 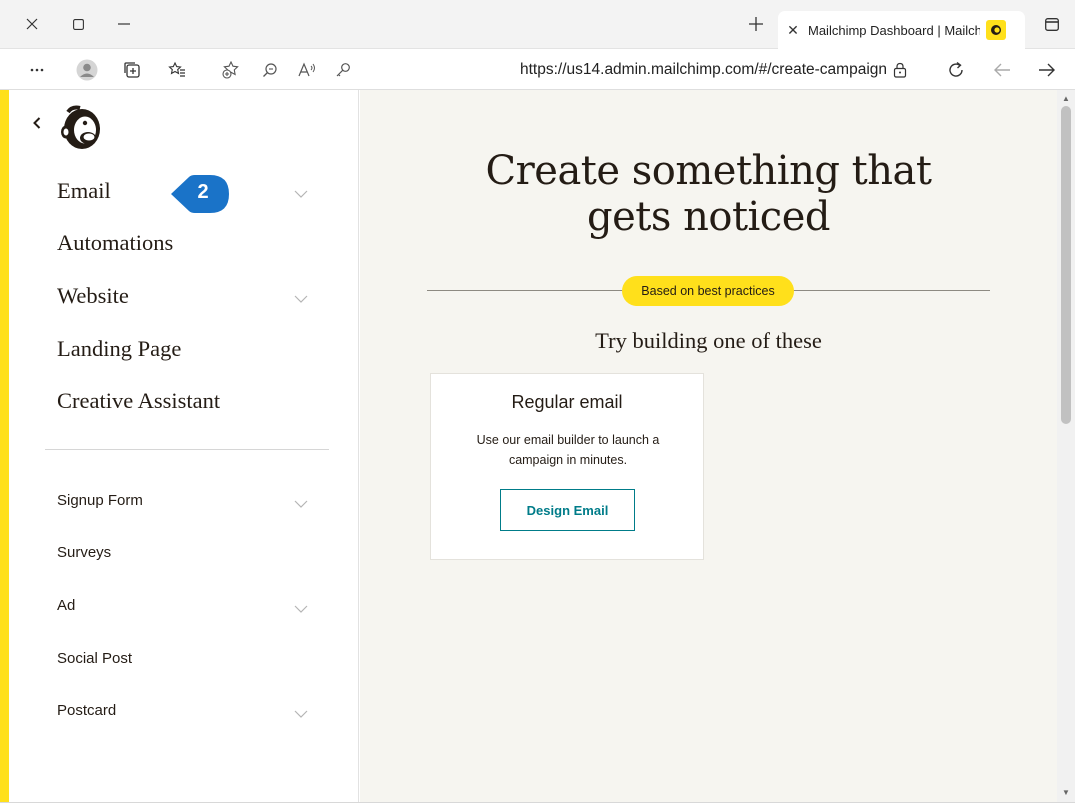 What do you see at coordinates (537, 806) in the screenshot?
I see `bottom-edge` at bounding box center [537, 806].